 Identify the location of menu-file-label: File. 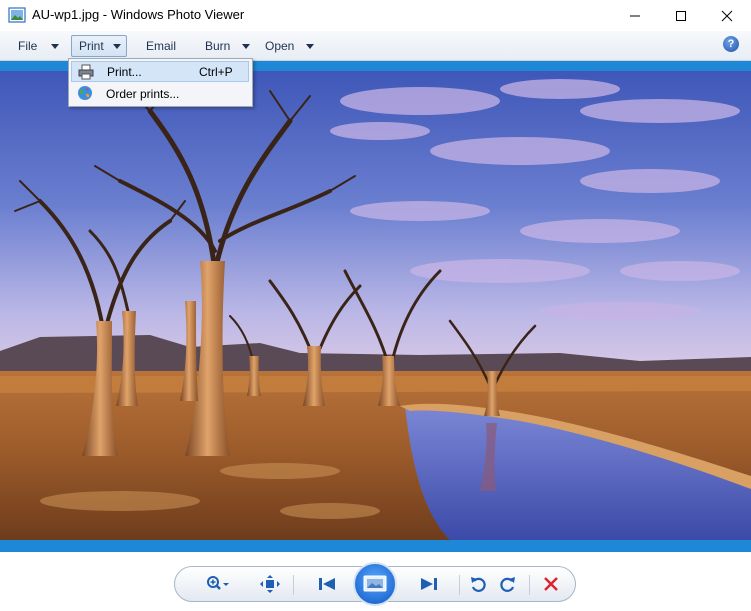
(28, 46).